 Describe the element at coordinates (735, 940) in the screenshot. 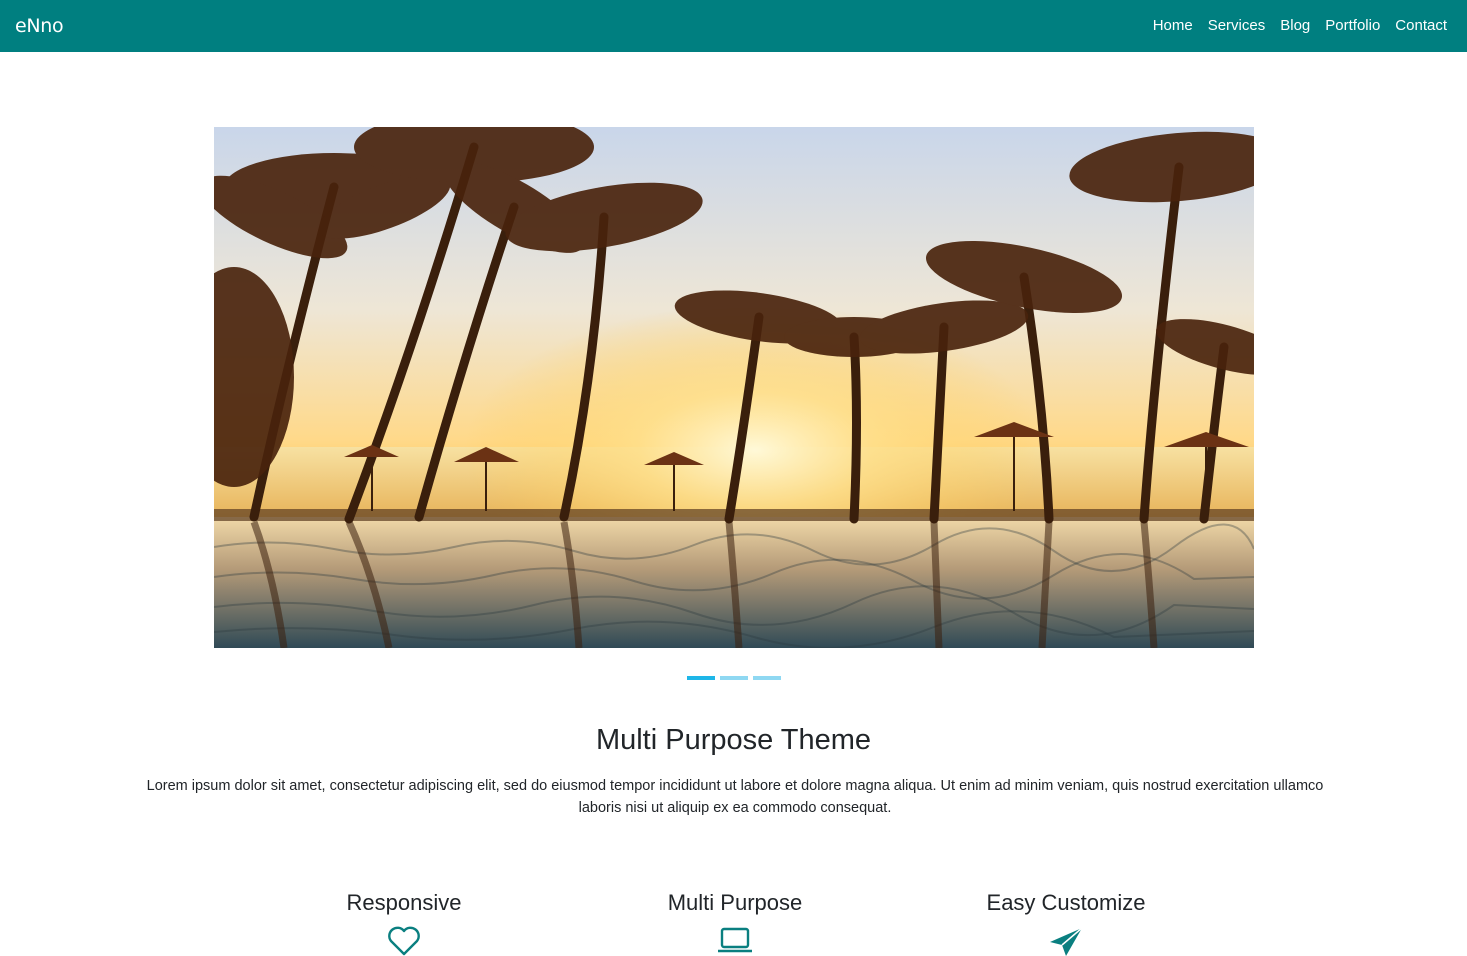

I see `laptop-icon` at that location.